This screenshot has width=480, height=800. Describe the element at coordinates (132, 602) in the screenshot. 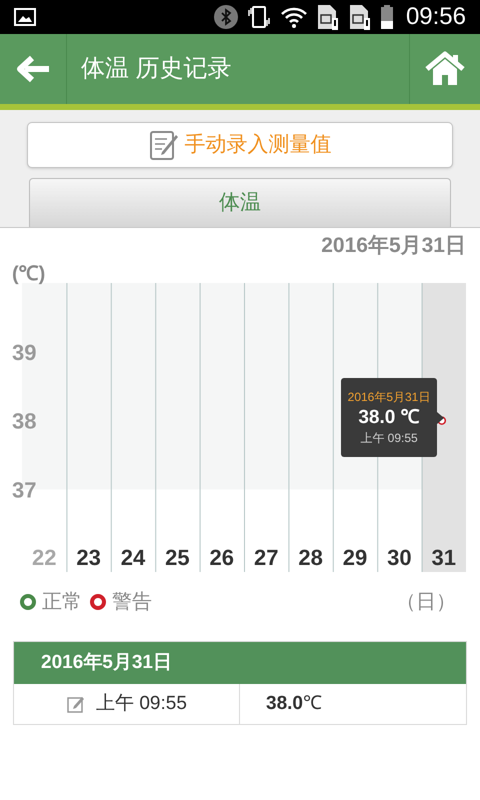

I see `legend-label: 警告` at that location.